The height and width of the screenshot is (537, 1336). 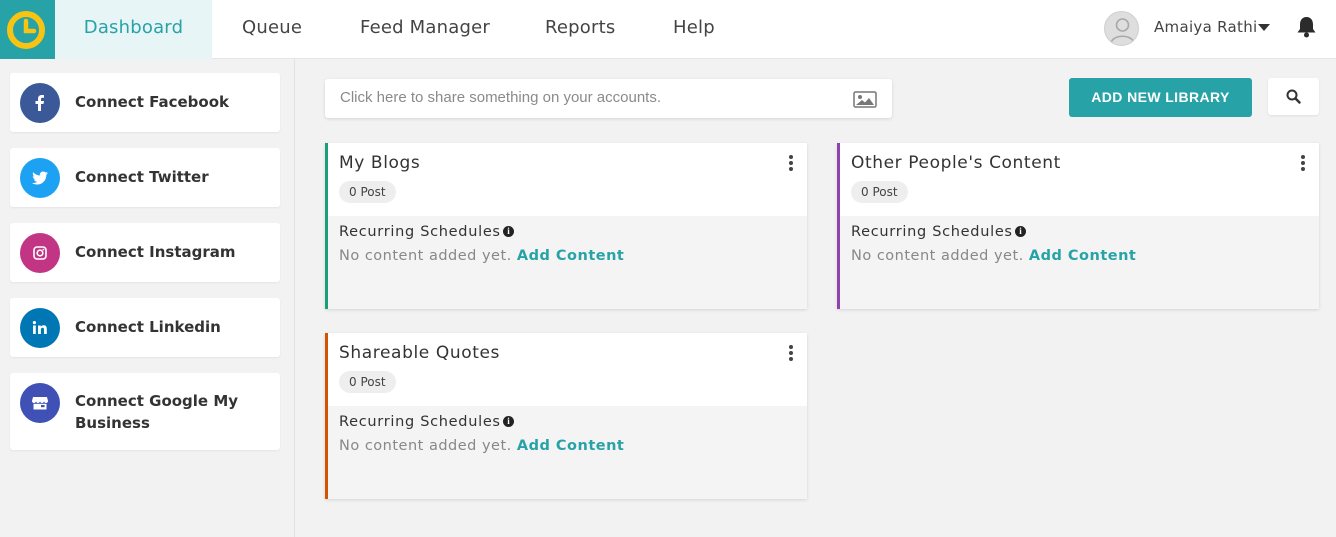 What do you see at coordinates (155, 252) in the screenshot?
I see `sidebar-item-label: Connect Instagram` at bounding box center [155, 252].